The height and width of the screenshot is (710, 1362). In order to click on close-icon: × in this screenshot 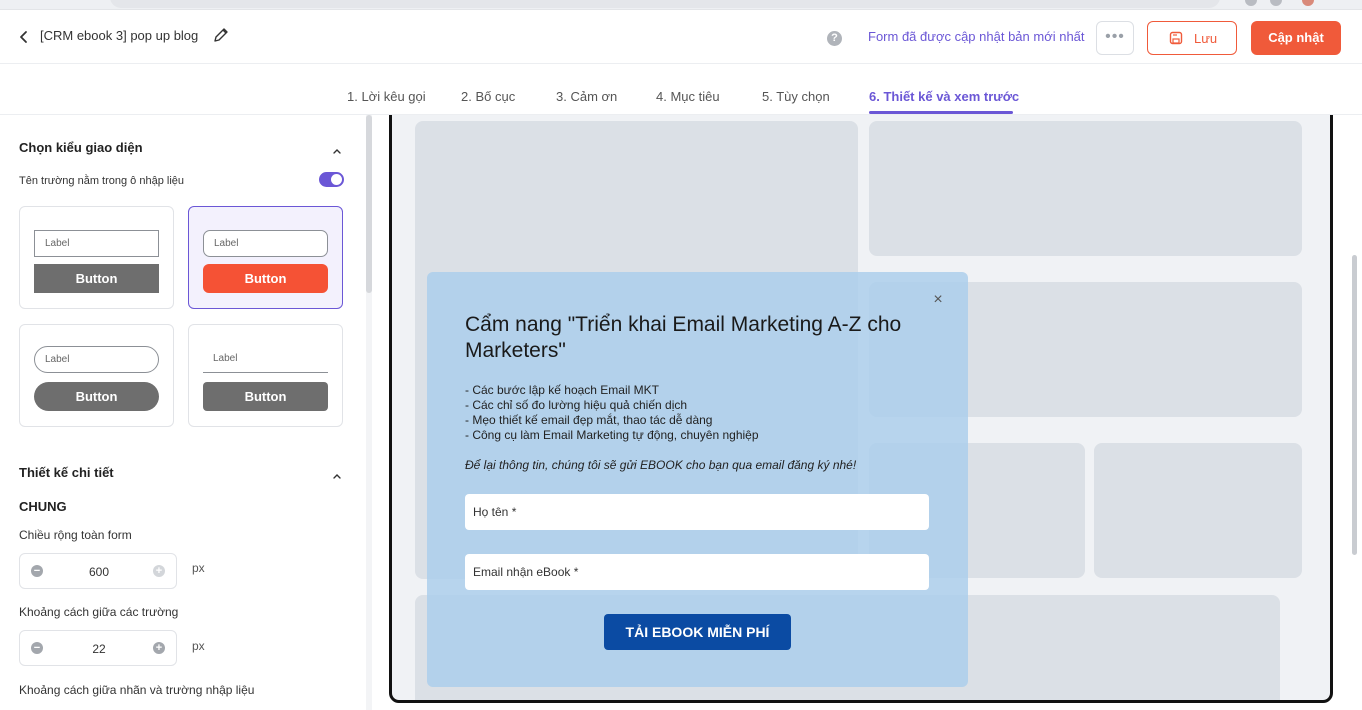, I will do `click(938, 300)`.